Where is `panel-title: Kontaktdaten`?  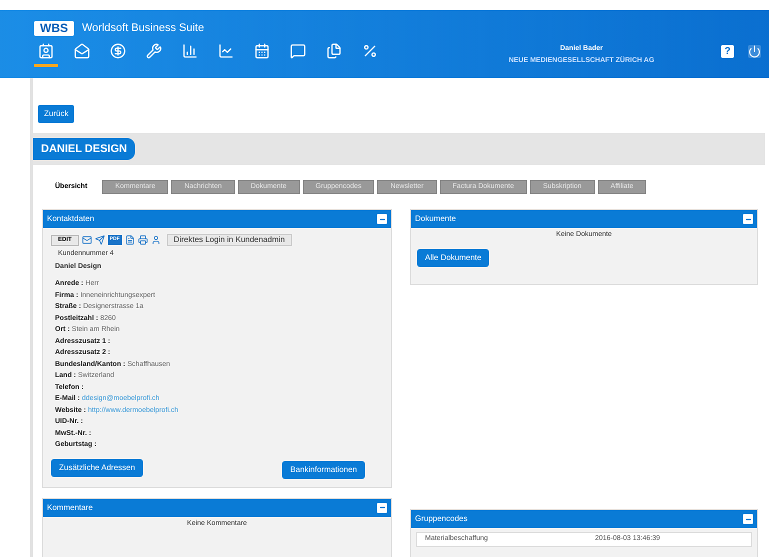 panel-title: Kontaktdaten is located at coordinates (70, 219).